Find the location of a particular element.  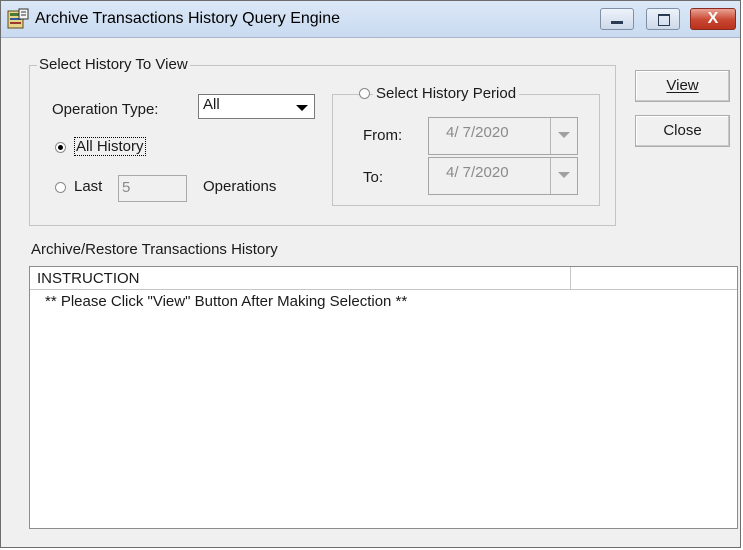

history-period-label: Select History Period is located at coordinates (446, 93).